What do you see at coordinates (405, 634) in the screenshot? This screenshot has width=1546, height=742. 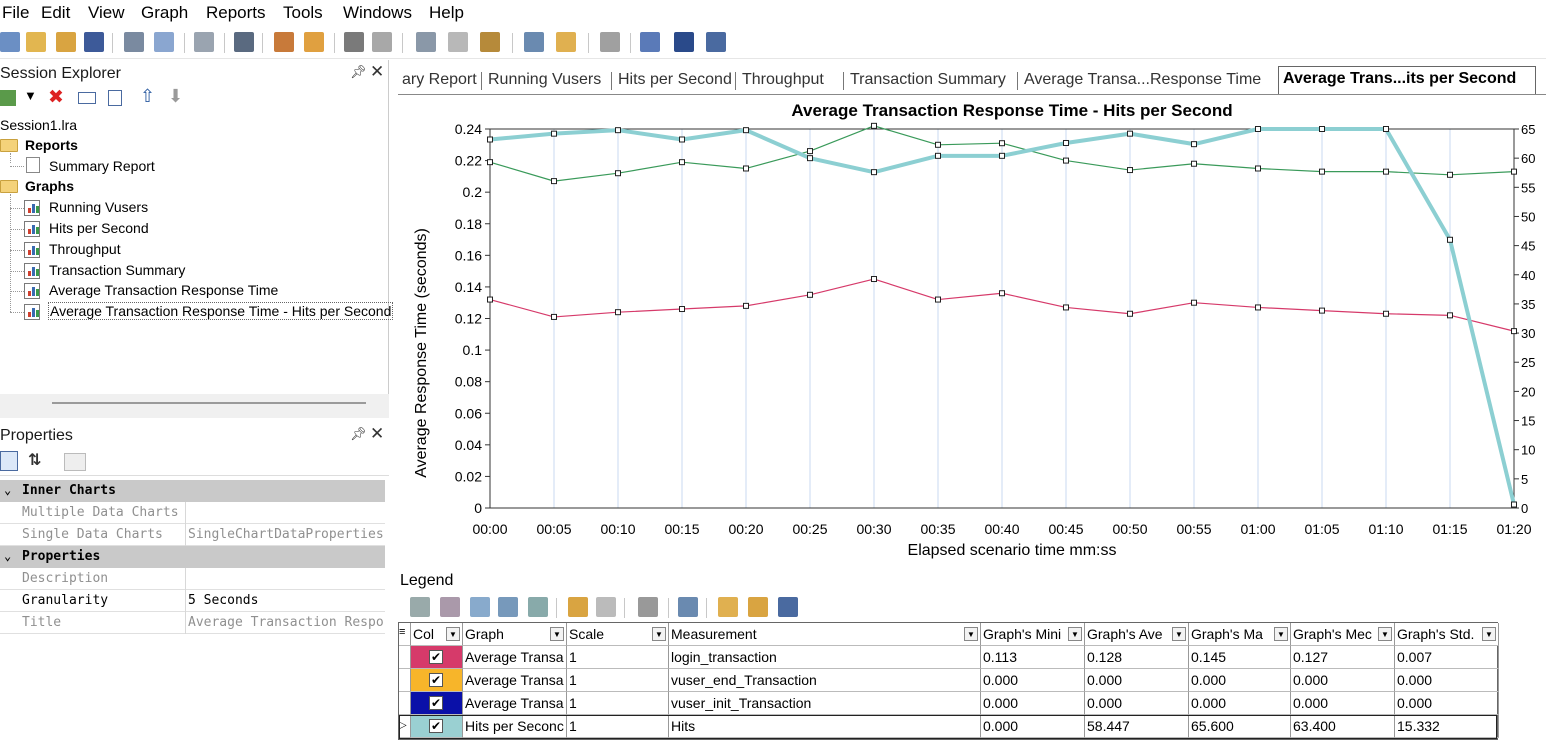 I see `grid-corner-icon: ≡` at bounding box center [405, 634].